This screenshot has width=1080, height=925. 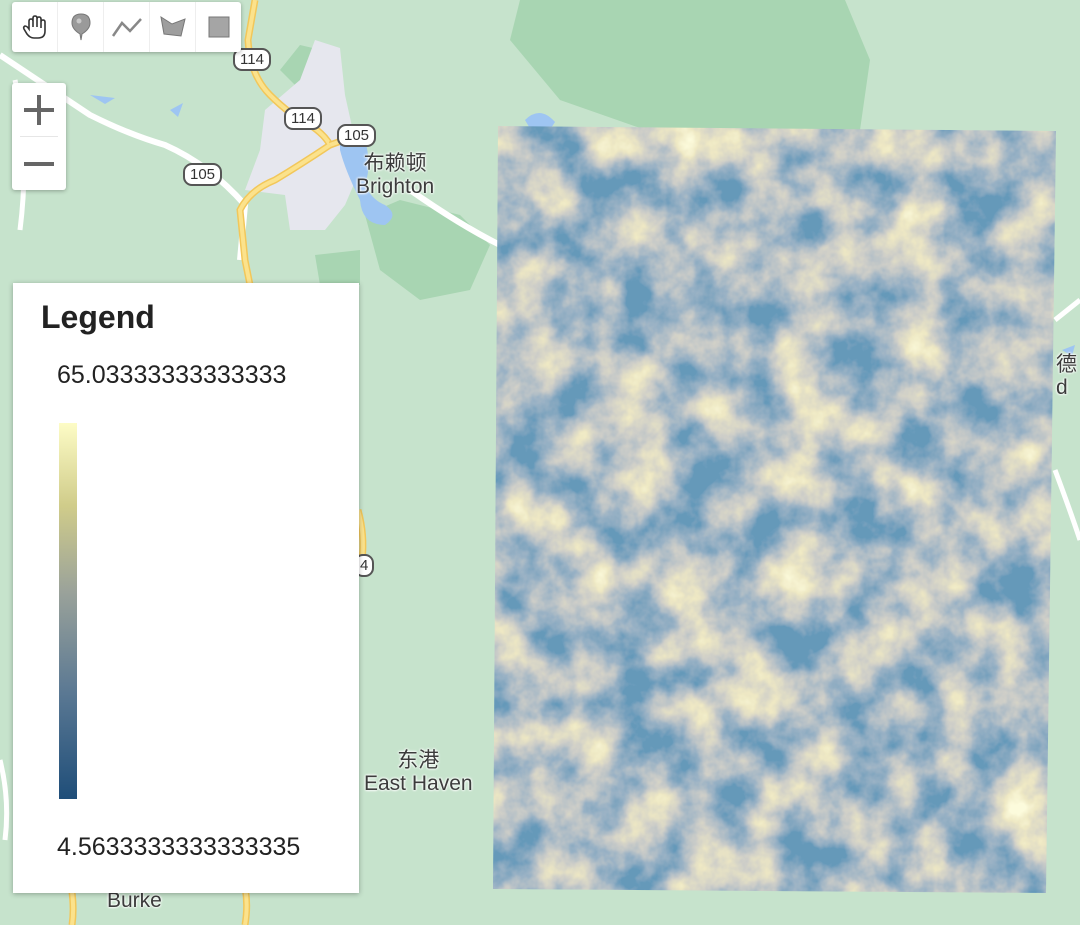 I want to click on legend-min-value: 4.5633333333333335, so click(x=179, y=847).